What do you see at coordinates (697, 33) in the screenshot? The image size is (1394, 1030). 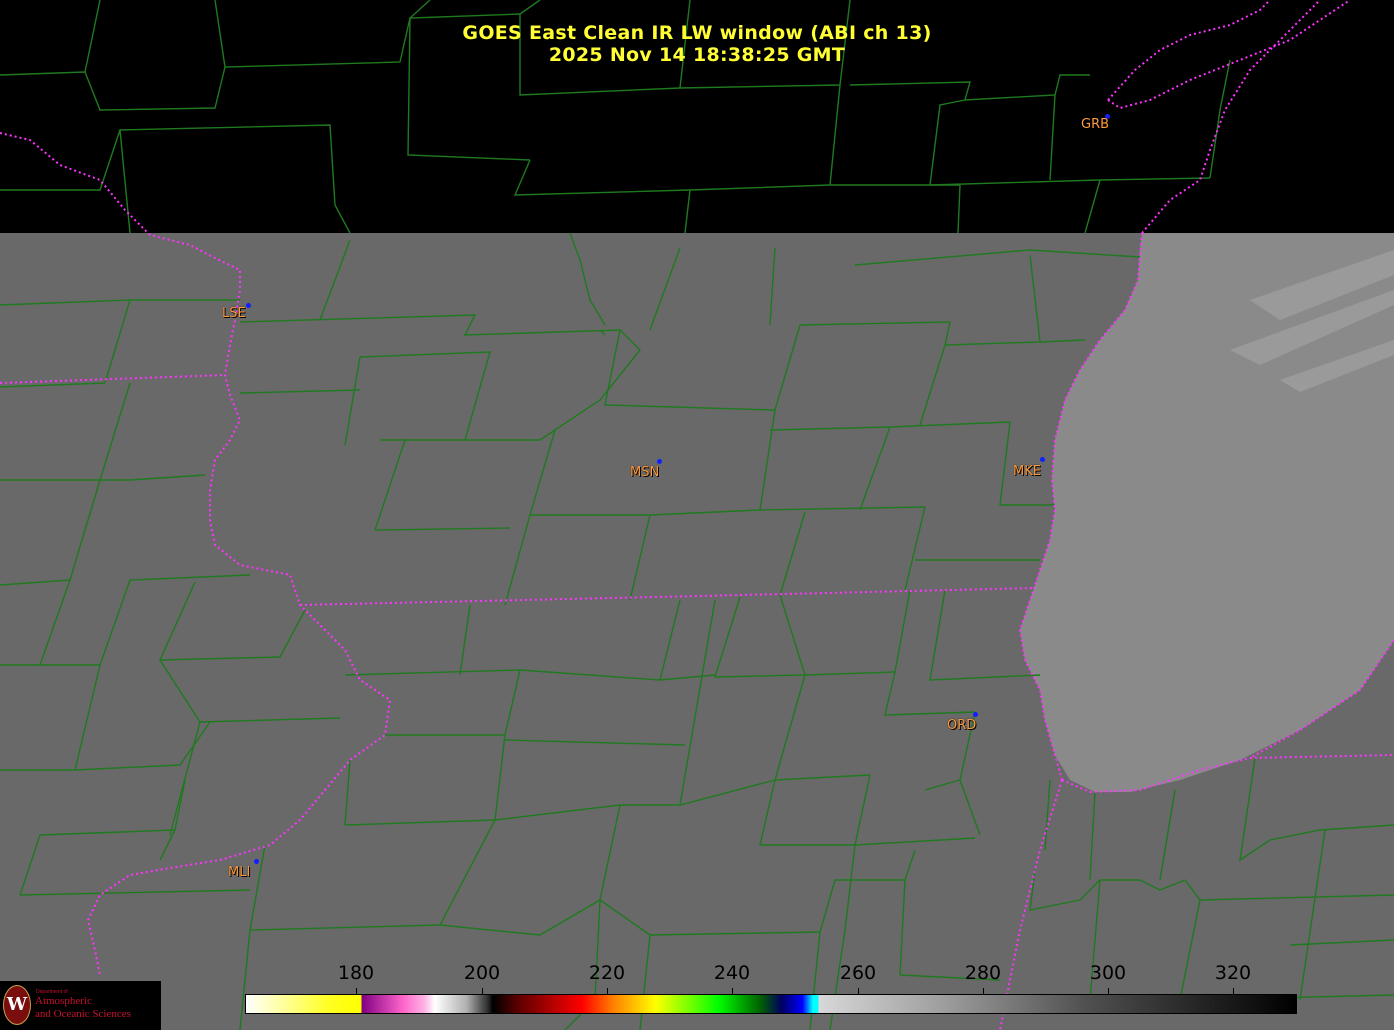 I see `image-title: GOES East Clean IR LW window (ABI ch 13)` at bounding box center [697, 33].